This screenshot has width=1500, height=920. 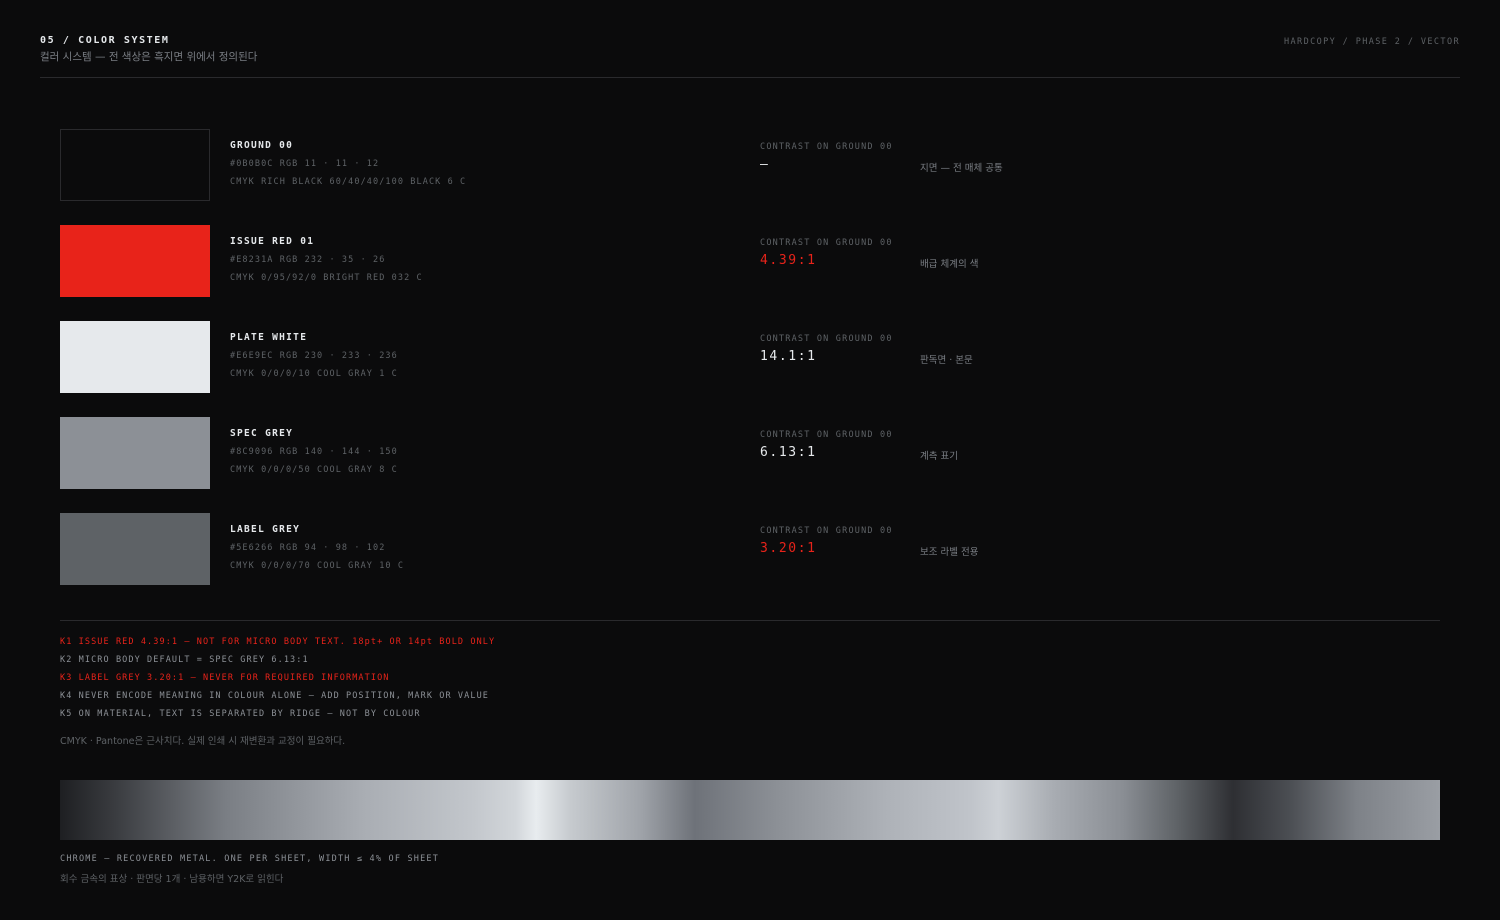 I want to click on color-spec: #0B0B0C RGB 11 · 11 · 12, so click(x=305, y=164).